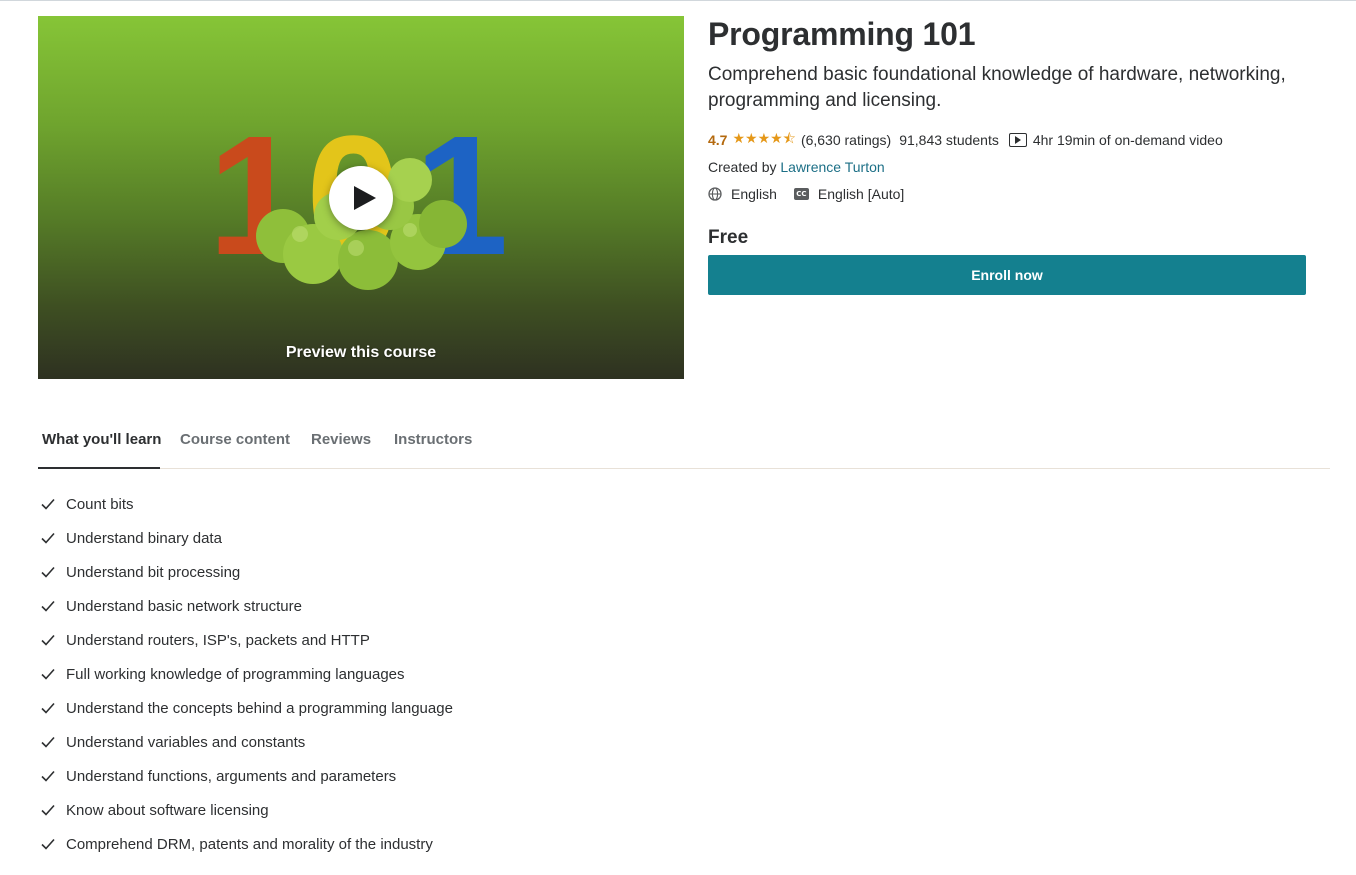 The image size is (1356, 875). I want to click on tab-what-youll-learn: What you'll learn, so click(101, 439).